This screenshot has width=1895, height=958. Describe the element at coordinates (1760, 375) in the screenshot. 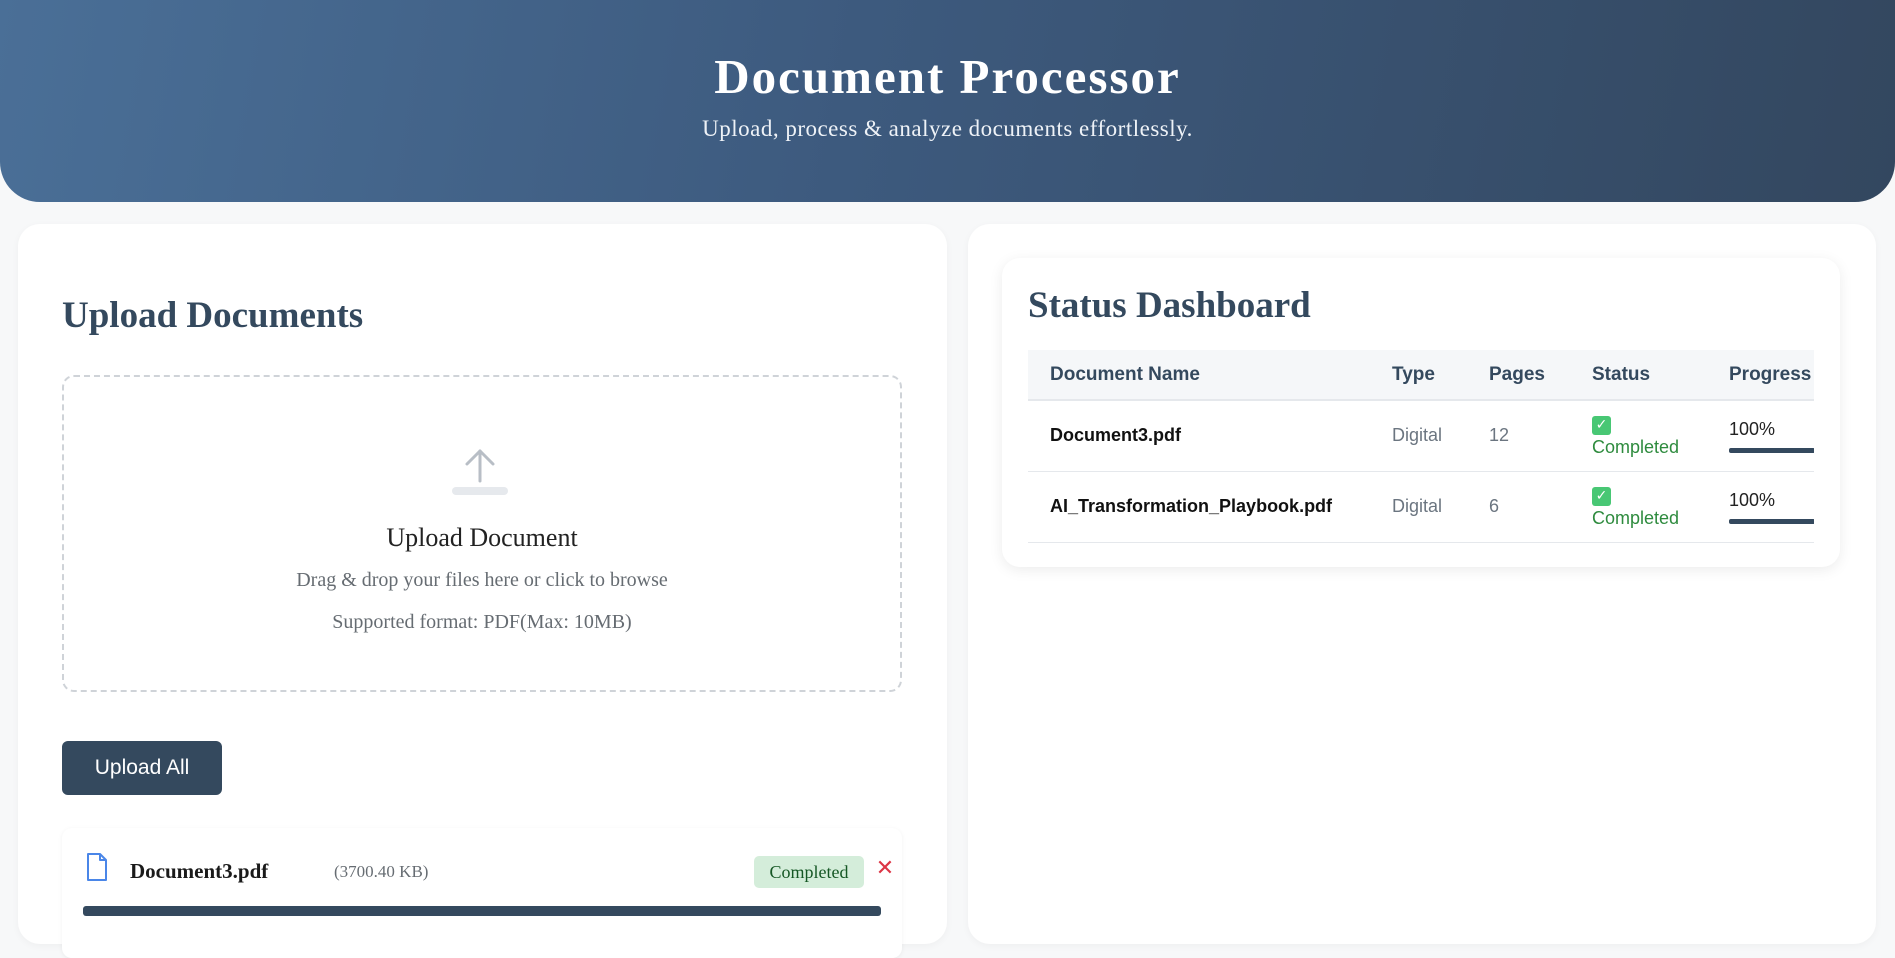

I see `column-header-progress: Progress` at that location.